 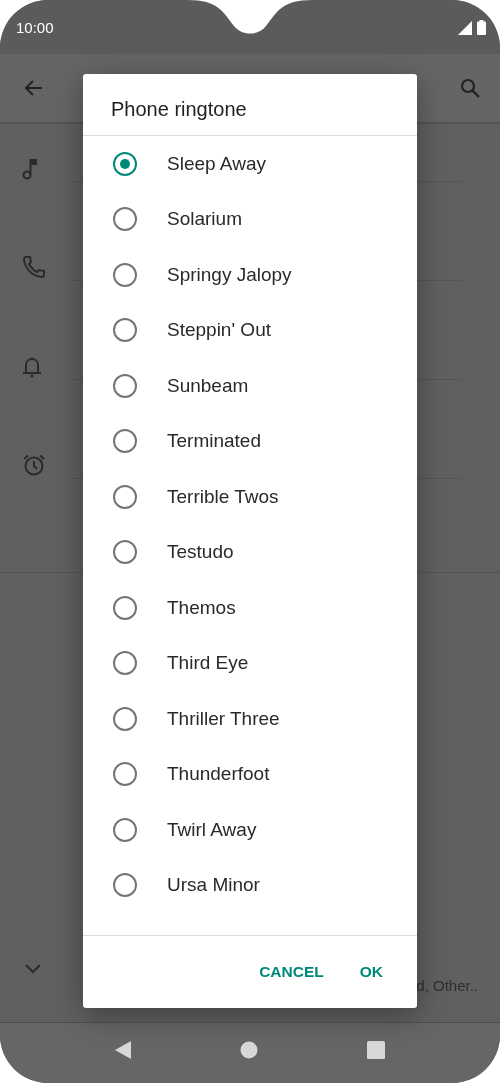 What do you see at coordinates (250, 105) in the screenshot?
I see `dialog-title: Phone ringtone` at bounding box center [250, 105].